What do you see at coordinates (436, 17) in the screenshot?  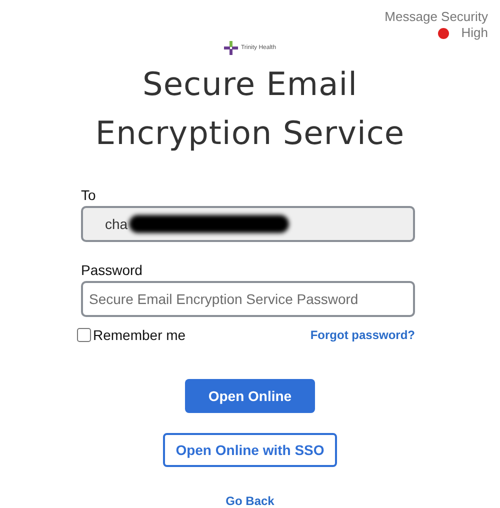 I see `security-label: Message Security` at bounding box center [436, 17].